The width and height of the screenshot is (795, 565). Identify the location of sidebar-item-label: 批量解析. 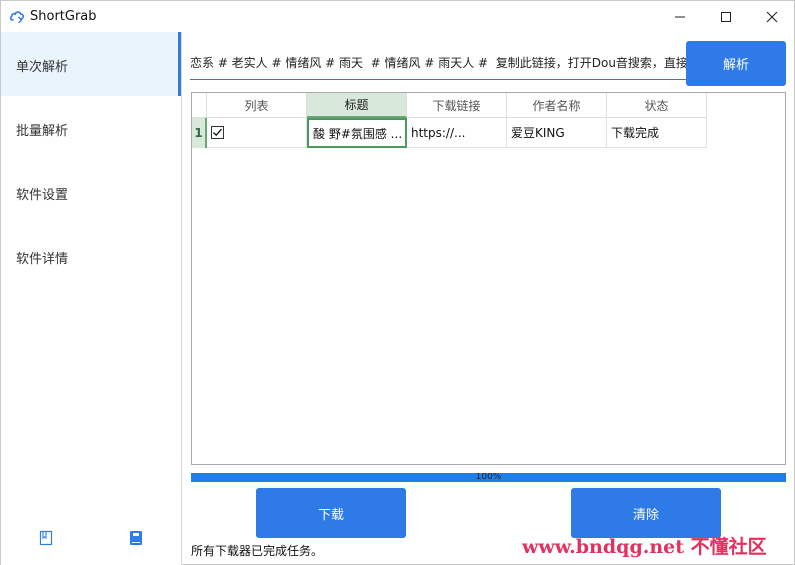
(42, 131).